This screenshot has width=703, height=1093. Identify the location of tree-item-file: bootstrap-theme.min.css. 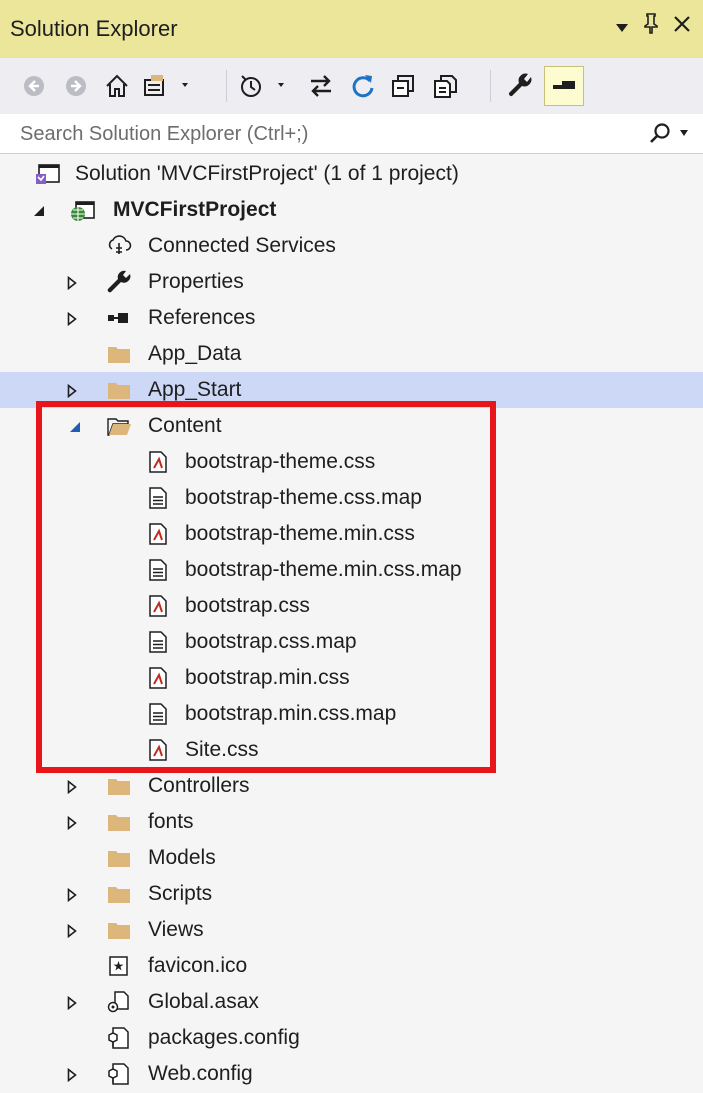
(351, 534).